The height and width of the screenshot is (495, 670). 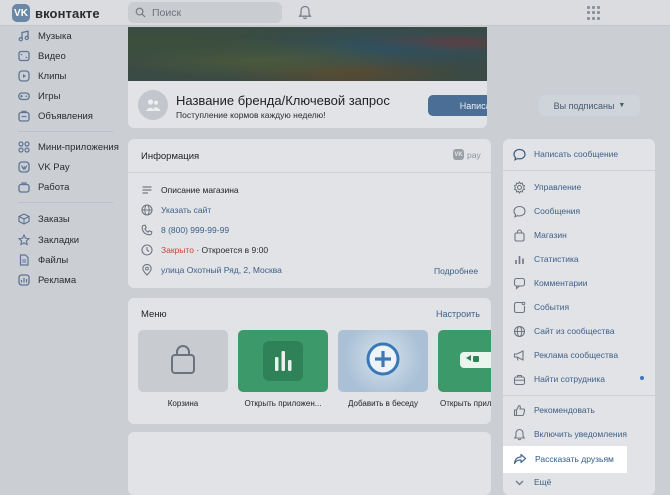 I want to click on phone-icon, so click(x=147, y=230).